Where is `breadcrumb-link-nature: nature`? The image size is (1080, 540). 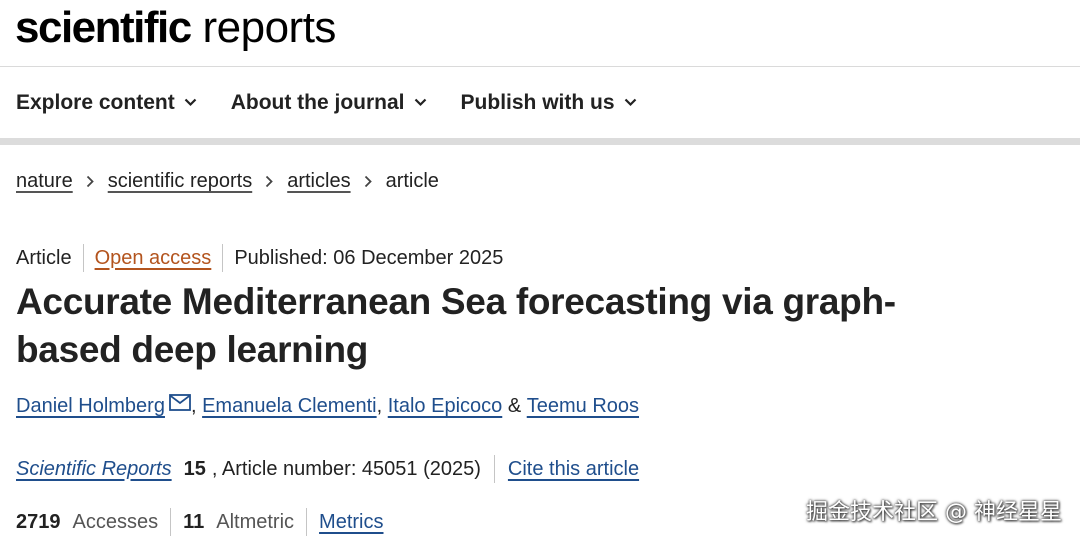
breadcrumb-link-nature: nature is located at coordinates (44, 181).